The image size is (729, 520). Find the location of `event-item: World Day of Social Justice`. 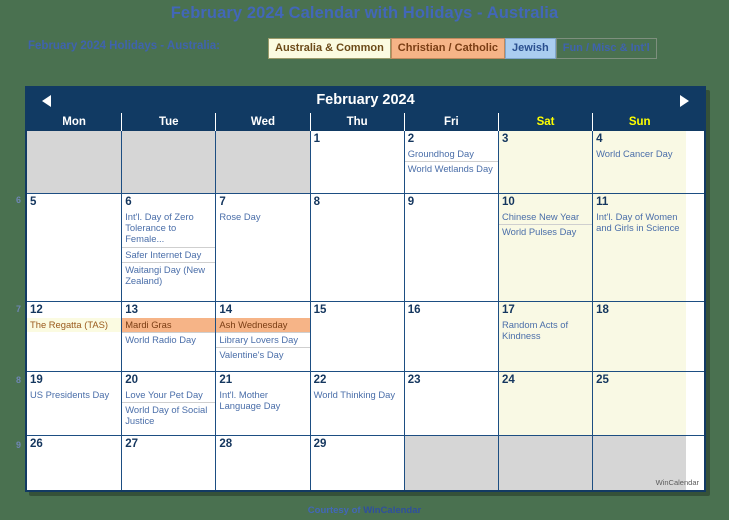

event-item: World Day of Social Justice is located at coordinates (169, 415).